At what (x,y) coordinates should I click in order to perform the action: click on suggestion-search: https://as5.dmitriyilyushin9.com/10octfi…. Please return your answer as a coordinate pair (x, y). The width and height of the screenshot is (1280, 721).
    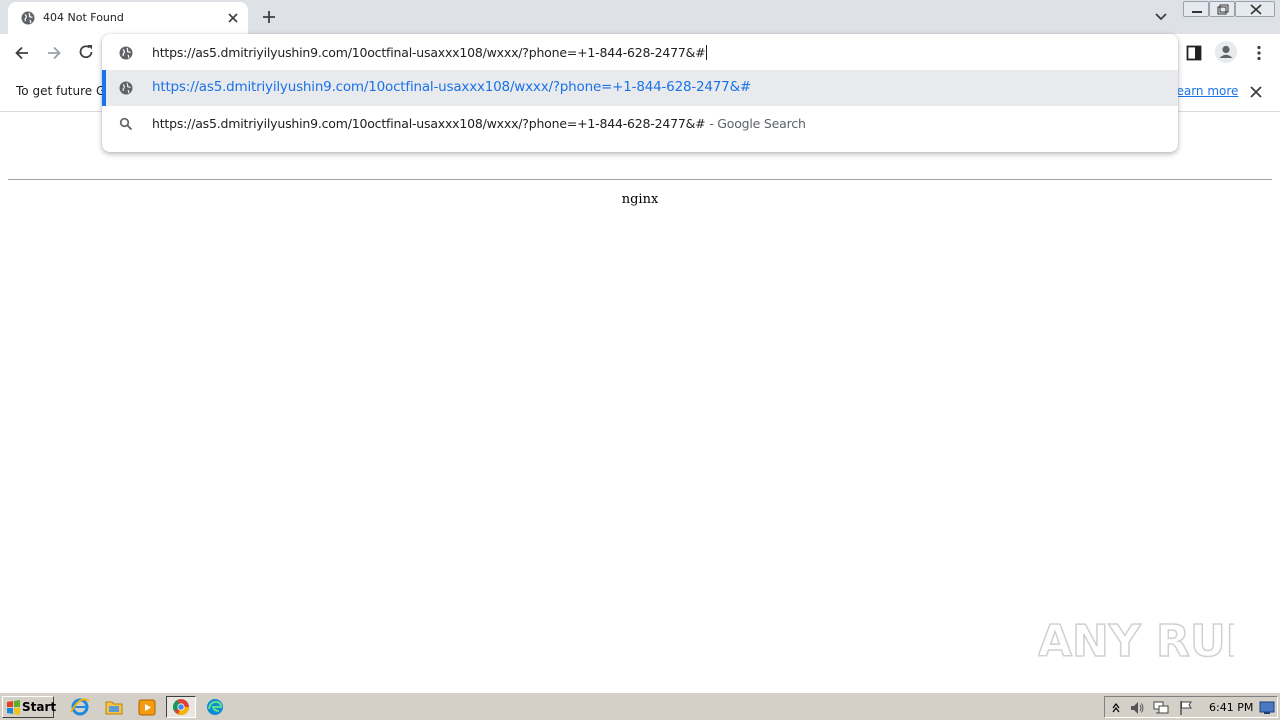
    Looking at the image, I should click on (640, 124).